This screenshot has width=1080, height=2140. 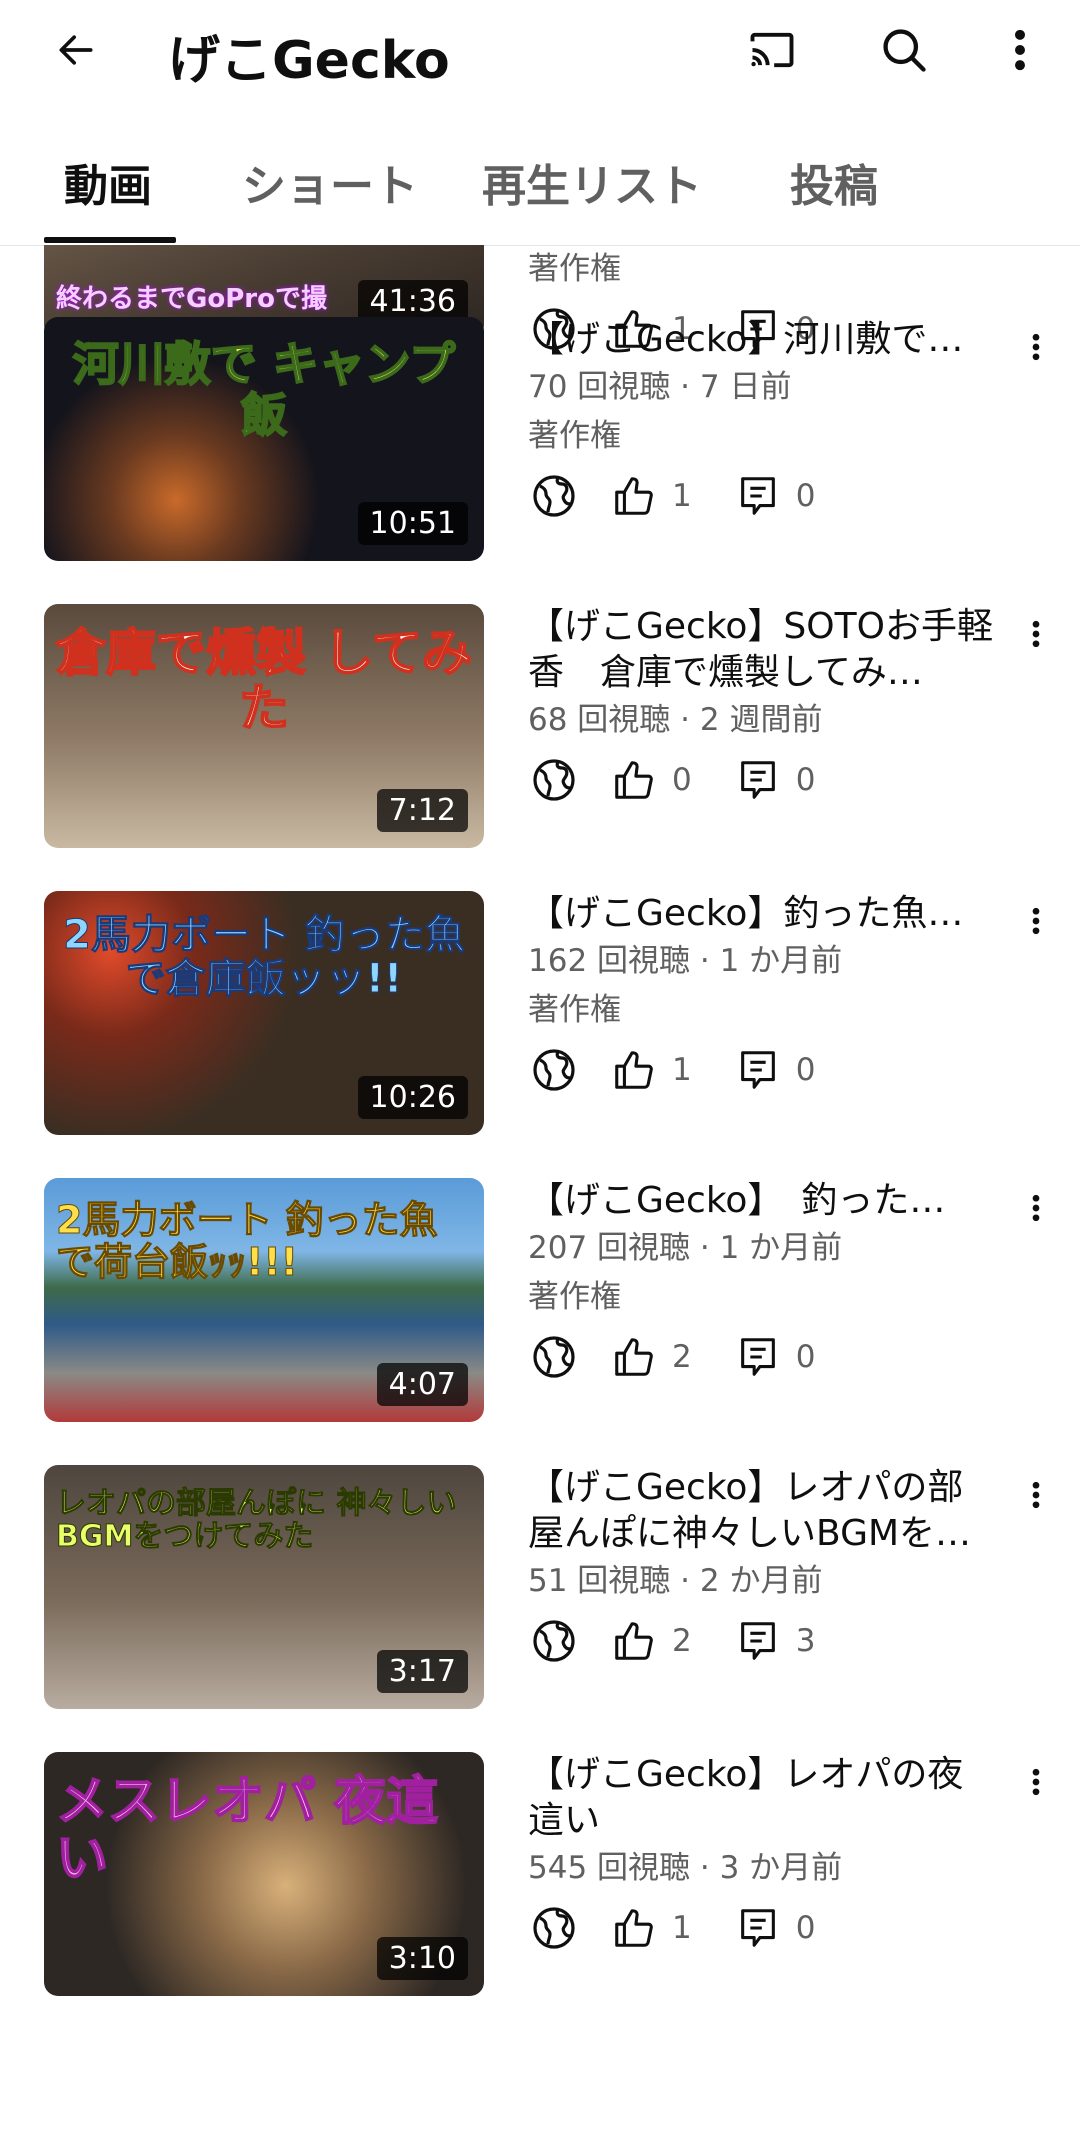 I want to click on thumbnail-caption: レオパの部屋んぽに 神々しいBGMをつけてみた, so click(x=256, y=1520).